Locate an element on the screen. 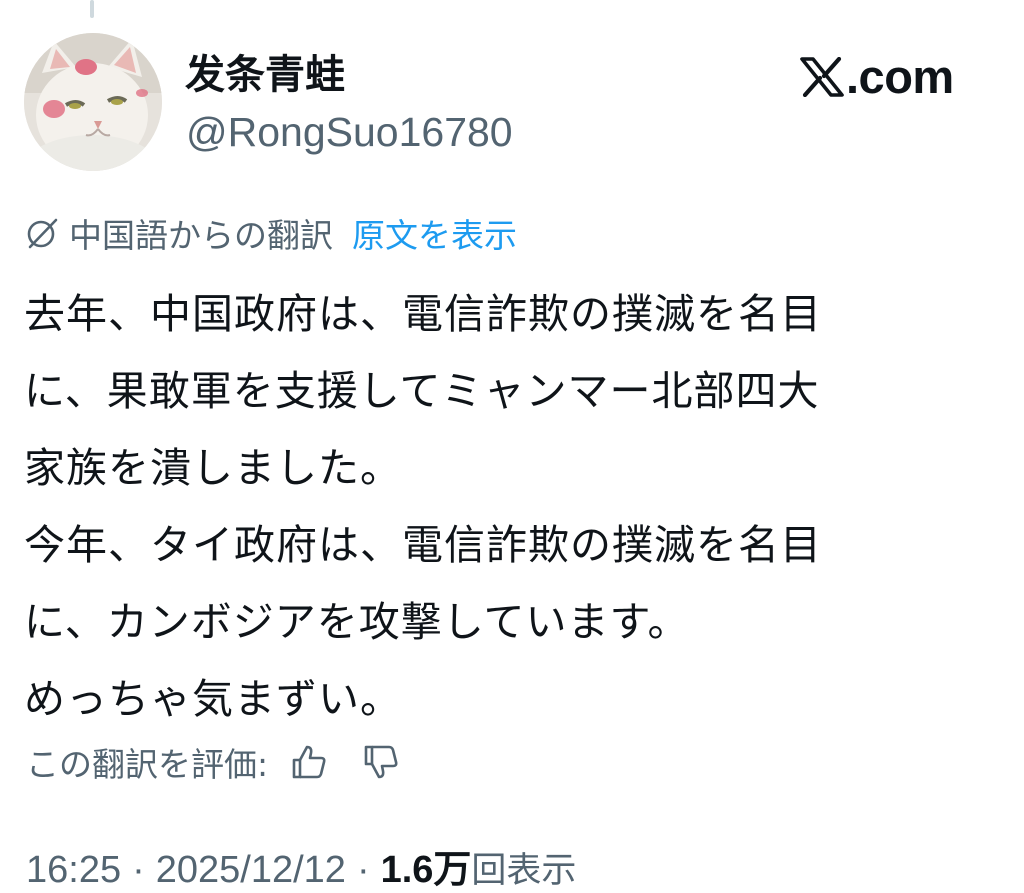  cat-avatar-icon is located at coordinates (93, 102).